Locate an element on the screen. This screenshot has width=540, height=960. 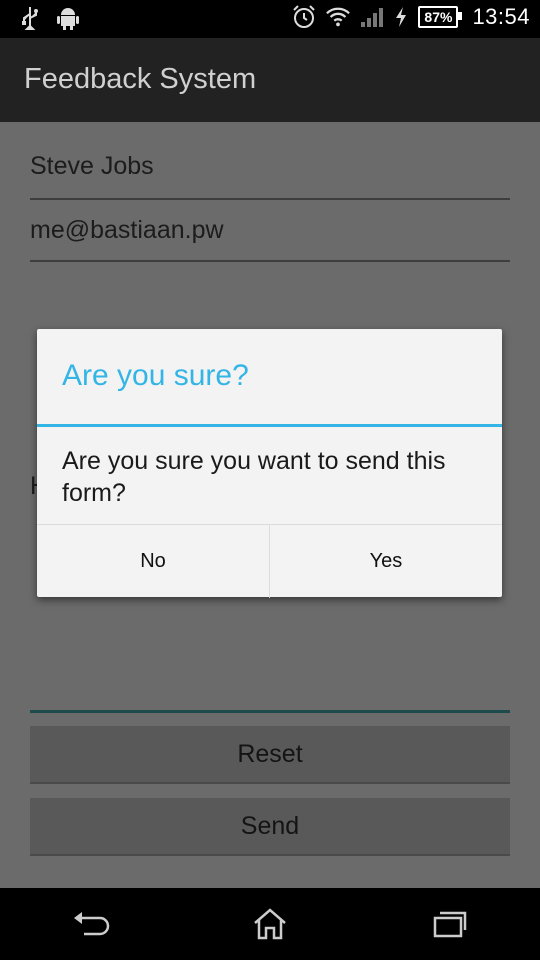
home-icon is located at coordinates (270, 924).